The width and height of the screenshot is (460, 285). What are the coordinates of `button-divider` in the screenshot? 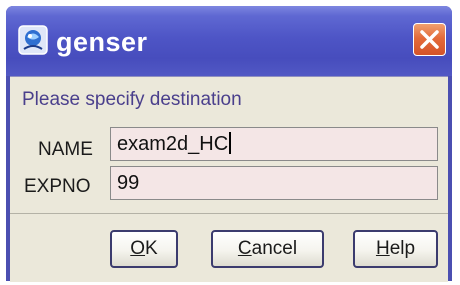 It's located at (229, 213).